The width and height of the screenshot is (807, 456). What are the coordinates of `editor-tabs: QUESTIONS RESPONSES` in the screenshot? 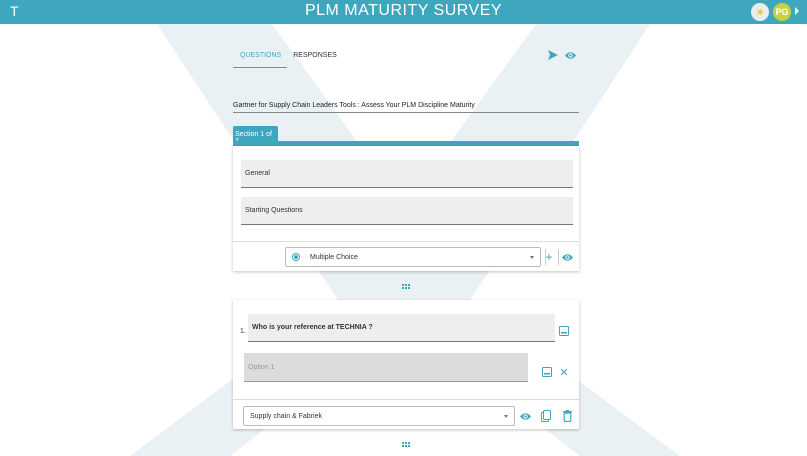 It's located at (288, 60).